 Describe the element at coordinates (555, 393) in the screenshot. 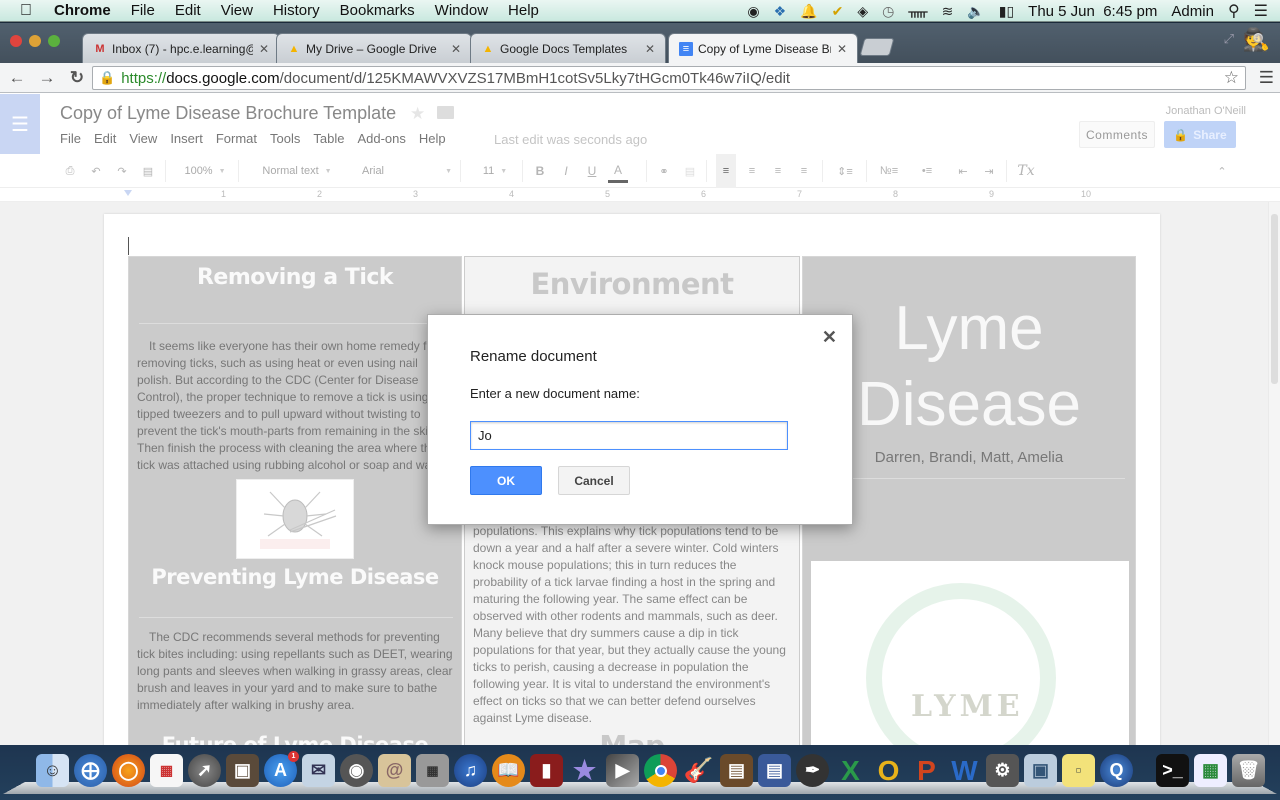

I see `dialog-label: Enter a new document name:` at that location.